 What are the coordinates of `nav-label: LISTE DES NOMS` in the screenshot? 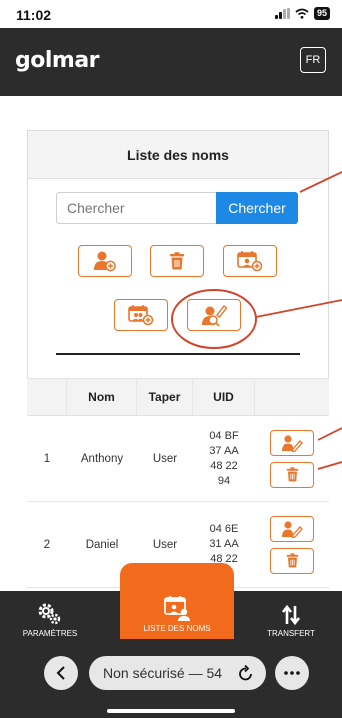 It's located at (177, 628).